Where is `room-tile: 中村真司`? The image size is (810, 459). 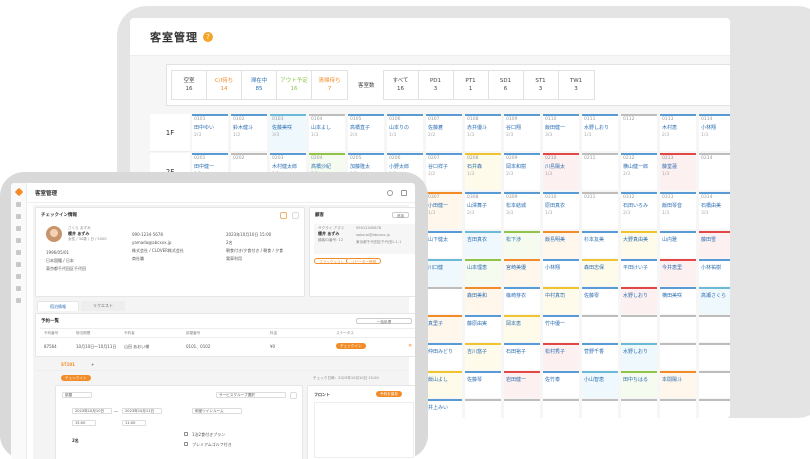
room-tile: 中村真司 is located at coordinates (561, 300).